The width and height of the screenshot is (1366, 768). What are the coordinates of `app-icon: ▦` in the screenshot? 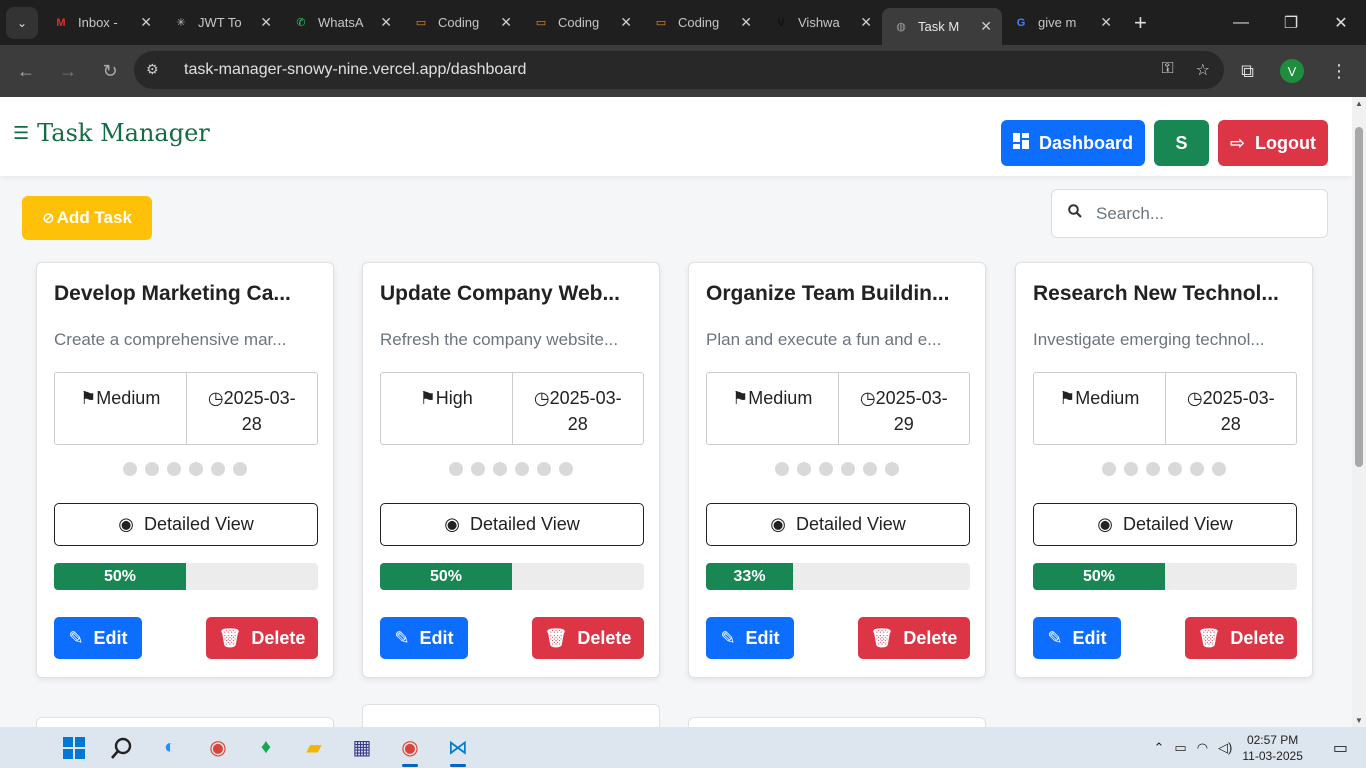 It's located at (362, 747).